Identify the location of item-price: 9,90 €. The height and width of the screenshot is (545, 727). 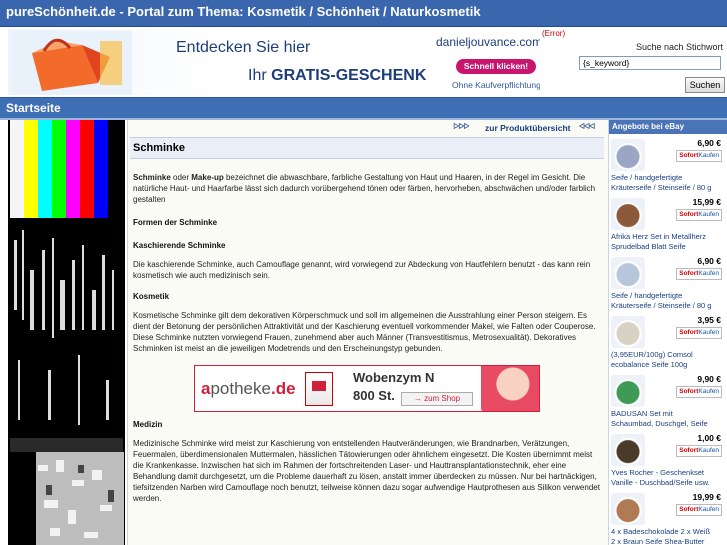
(709, 379).